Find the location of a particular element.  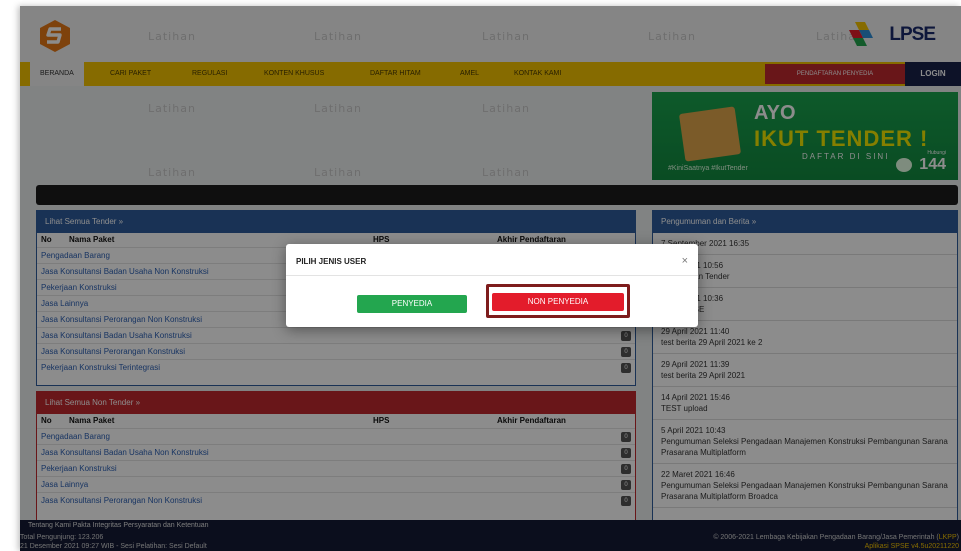

penyedia-button: PENYEDIA is located at coordinates (412, 304).